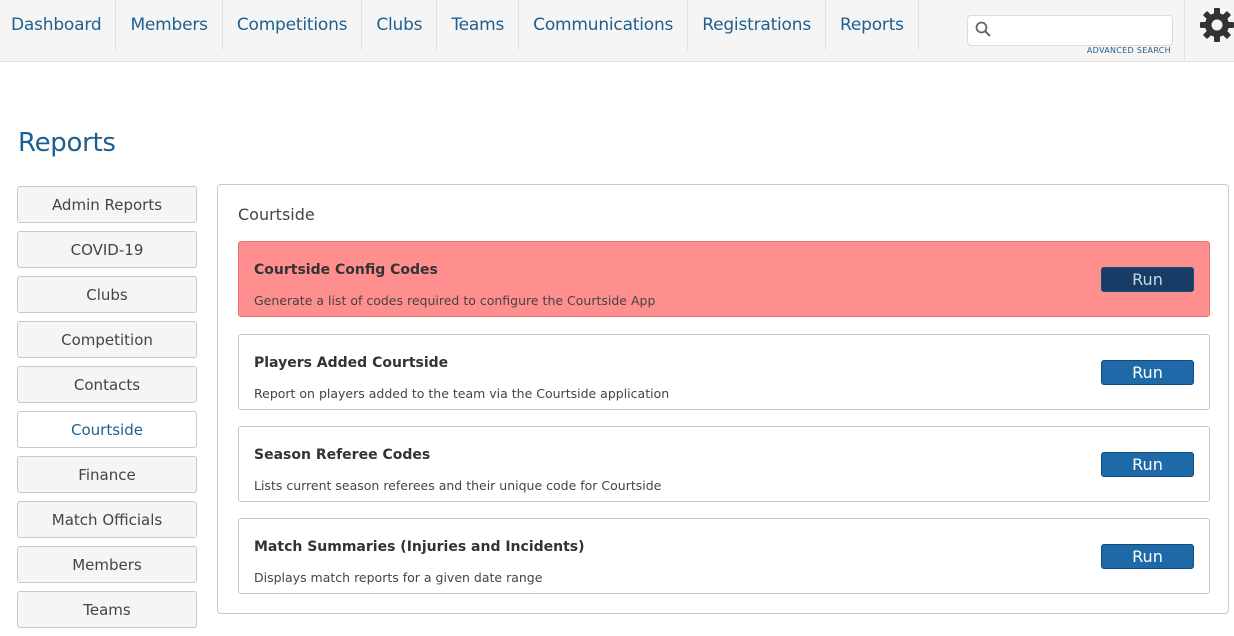  Describe the element at coordinates (107, 564) in the screenshot. I see `sidebar-item-members: Members` at that location.